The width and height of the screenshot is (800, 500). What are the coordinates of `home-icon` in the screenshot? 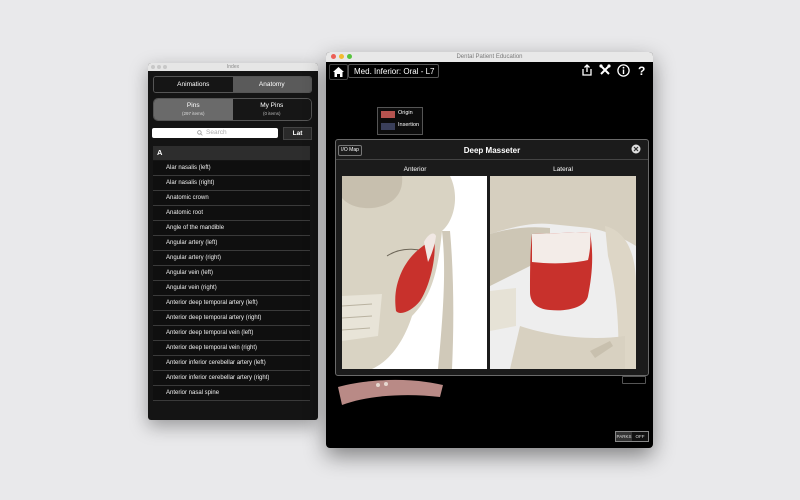 It's located at (338, 72).